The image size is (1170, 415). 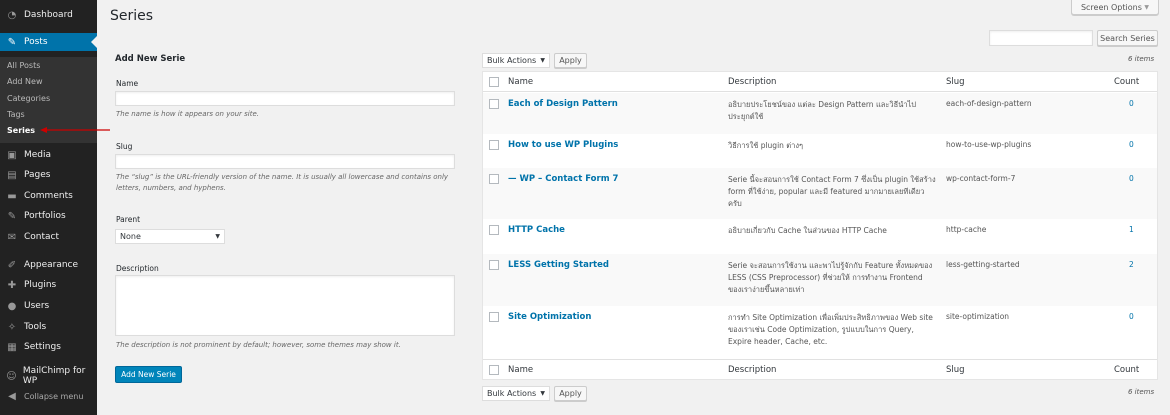 What do you see at coordinates (28, 98) in the screenshot?
I see `submenu-categories: Categories` at bounding box center [28, 98].